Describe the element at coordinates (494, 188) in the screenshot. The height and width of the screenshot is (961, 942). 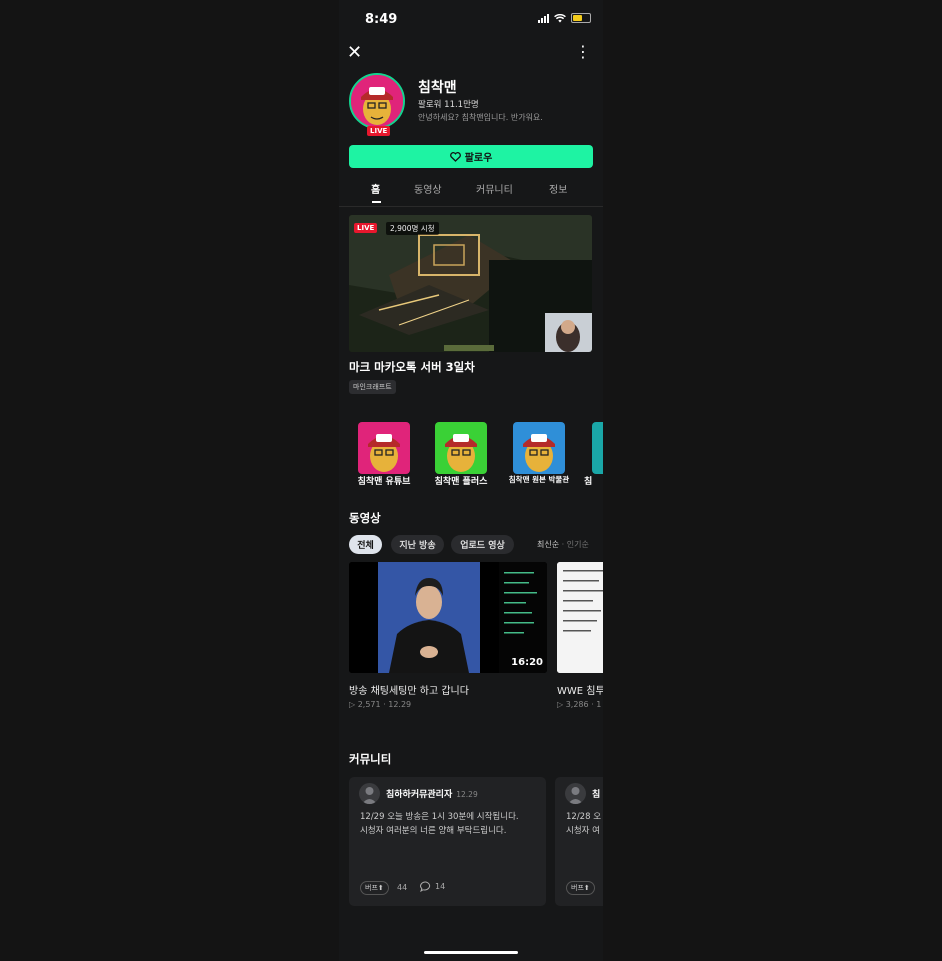
I see `tab-community: 커뮤니티` at that location.